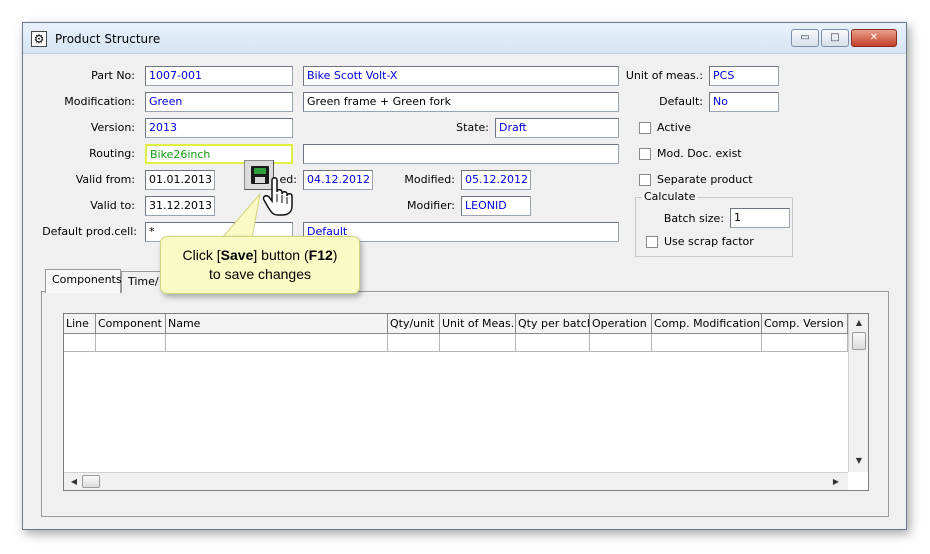  Describe the element at coordinates (461, 76) in the screenshot. I see `part-description-field: Bike Scott Volt-X` at that location.